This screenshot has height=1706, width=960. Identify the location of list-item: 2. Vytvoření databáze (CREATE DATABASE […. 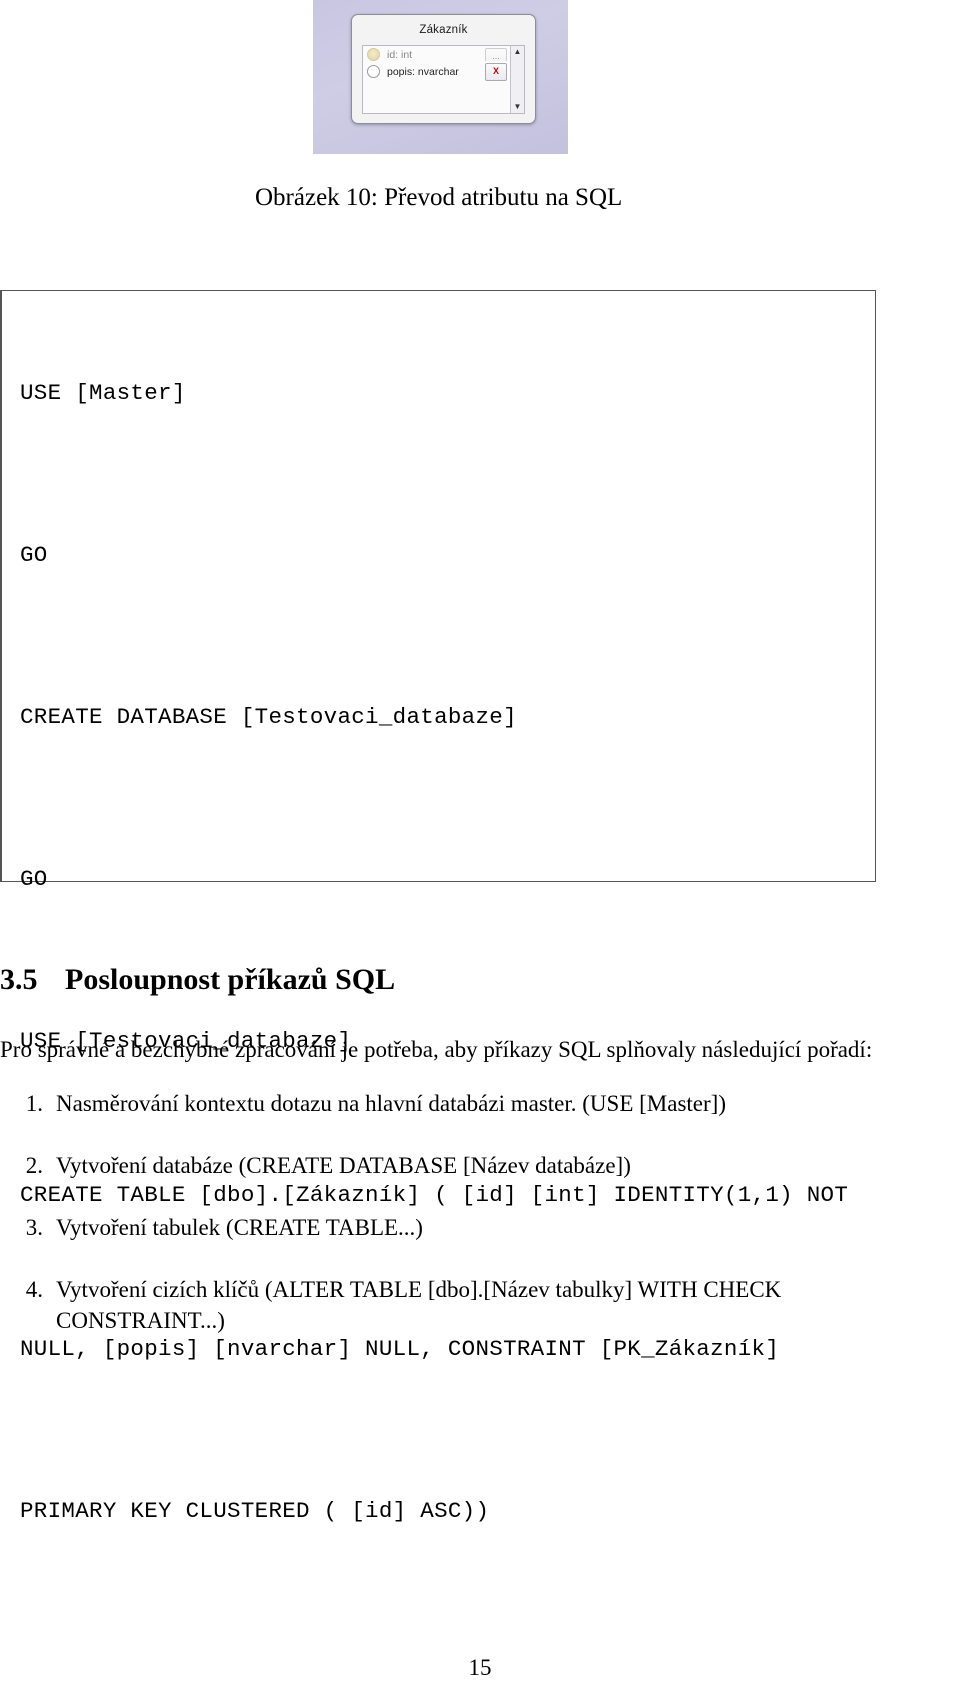
(445, 1165).